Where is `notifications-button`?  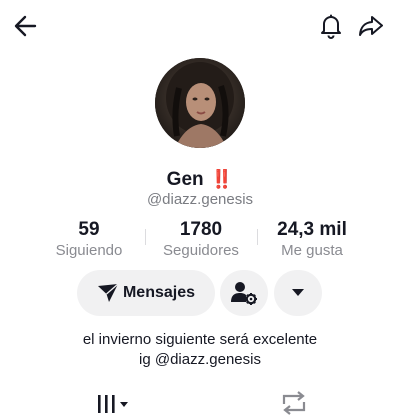 notifications-button is located at coordinates (331, 26).